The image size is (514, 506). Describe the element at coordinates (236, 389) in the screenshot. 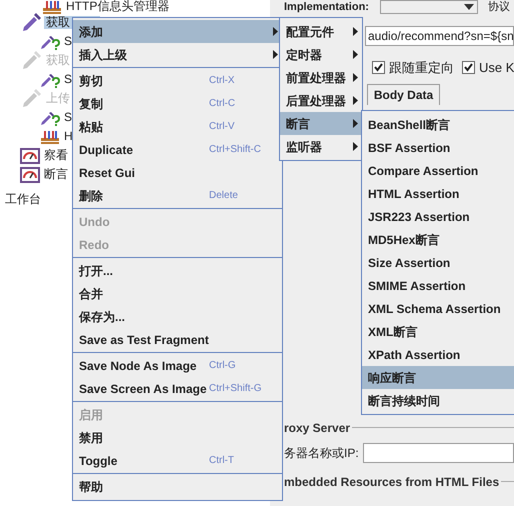

I see `shortcut-label: Ctrl+Shift-G` at that location.